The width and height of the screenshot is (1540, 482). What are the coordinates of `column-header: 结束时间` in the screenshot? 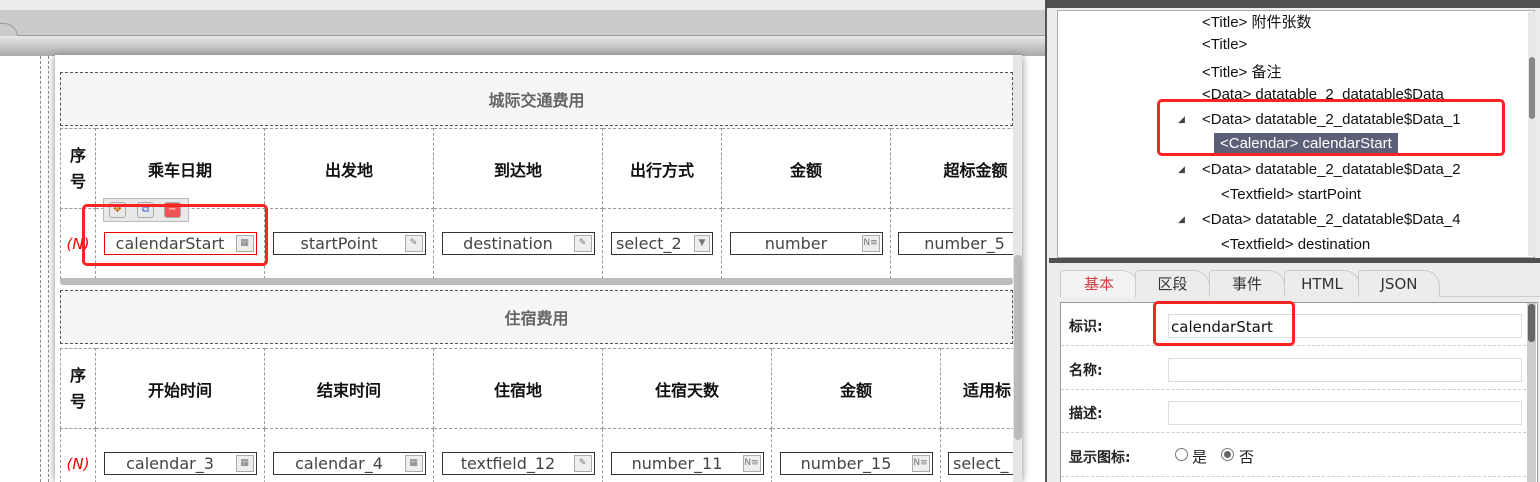 It's located at (349, 388).